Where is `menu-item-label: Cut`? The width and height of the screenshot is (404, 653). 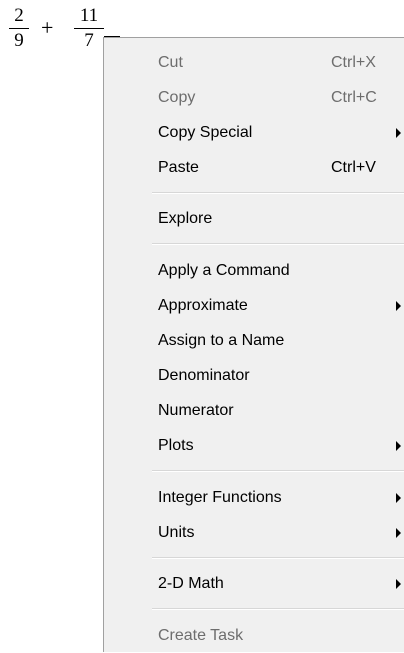
menu-item-label: Cut is located at coordinates (170, 62).